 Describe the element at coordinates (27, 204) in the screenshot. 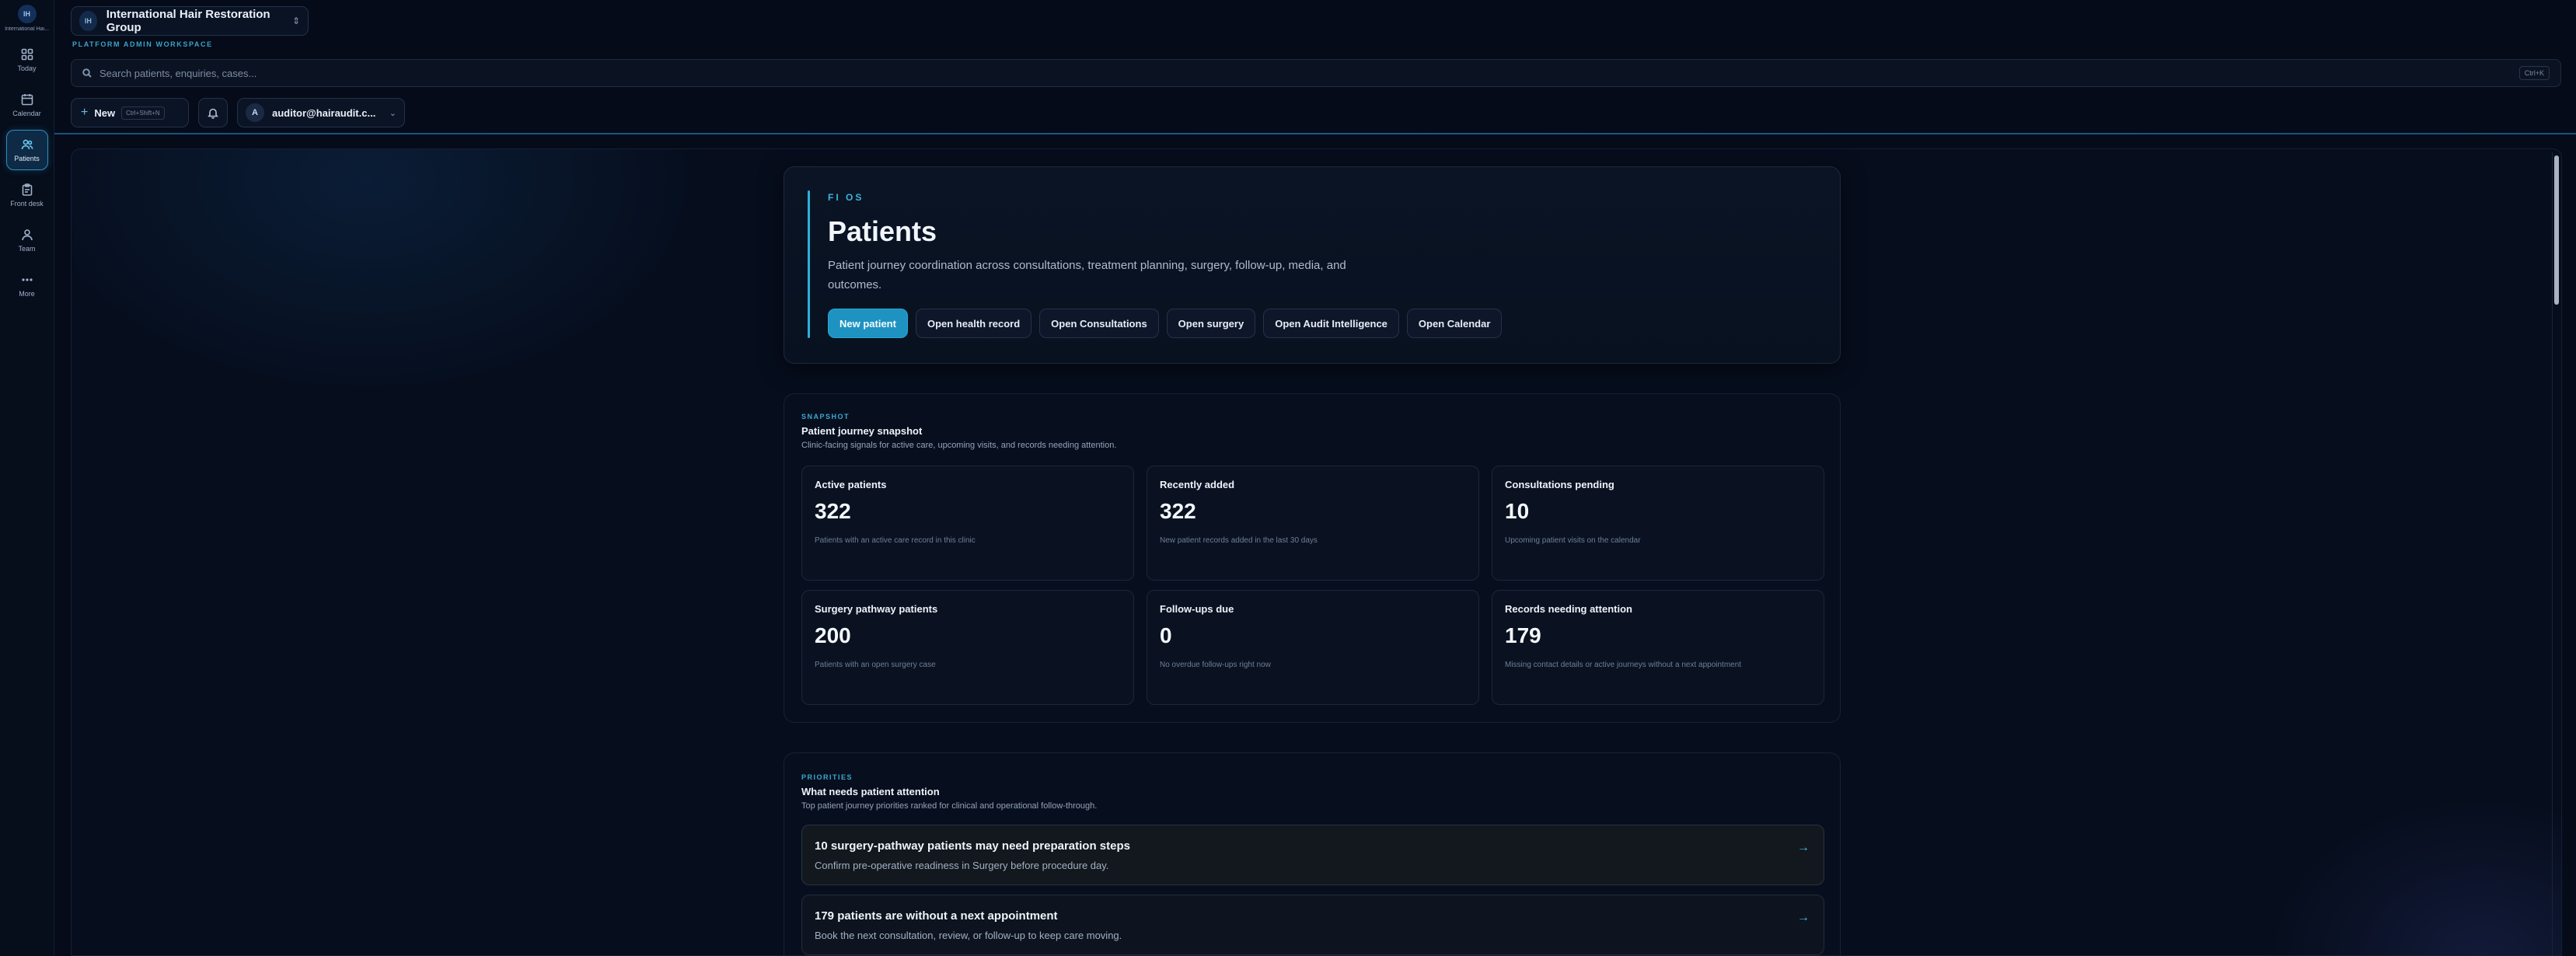

I see `rail-label: Front desk` at that location.